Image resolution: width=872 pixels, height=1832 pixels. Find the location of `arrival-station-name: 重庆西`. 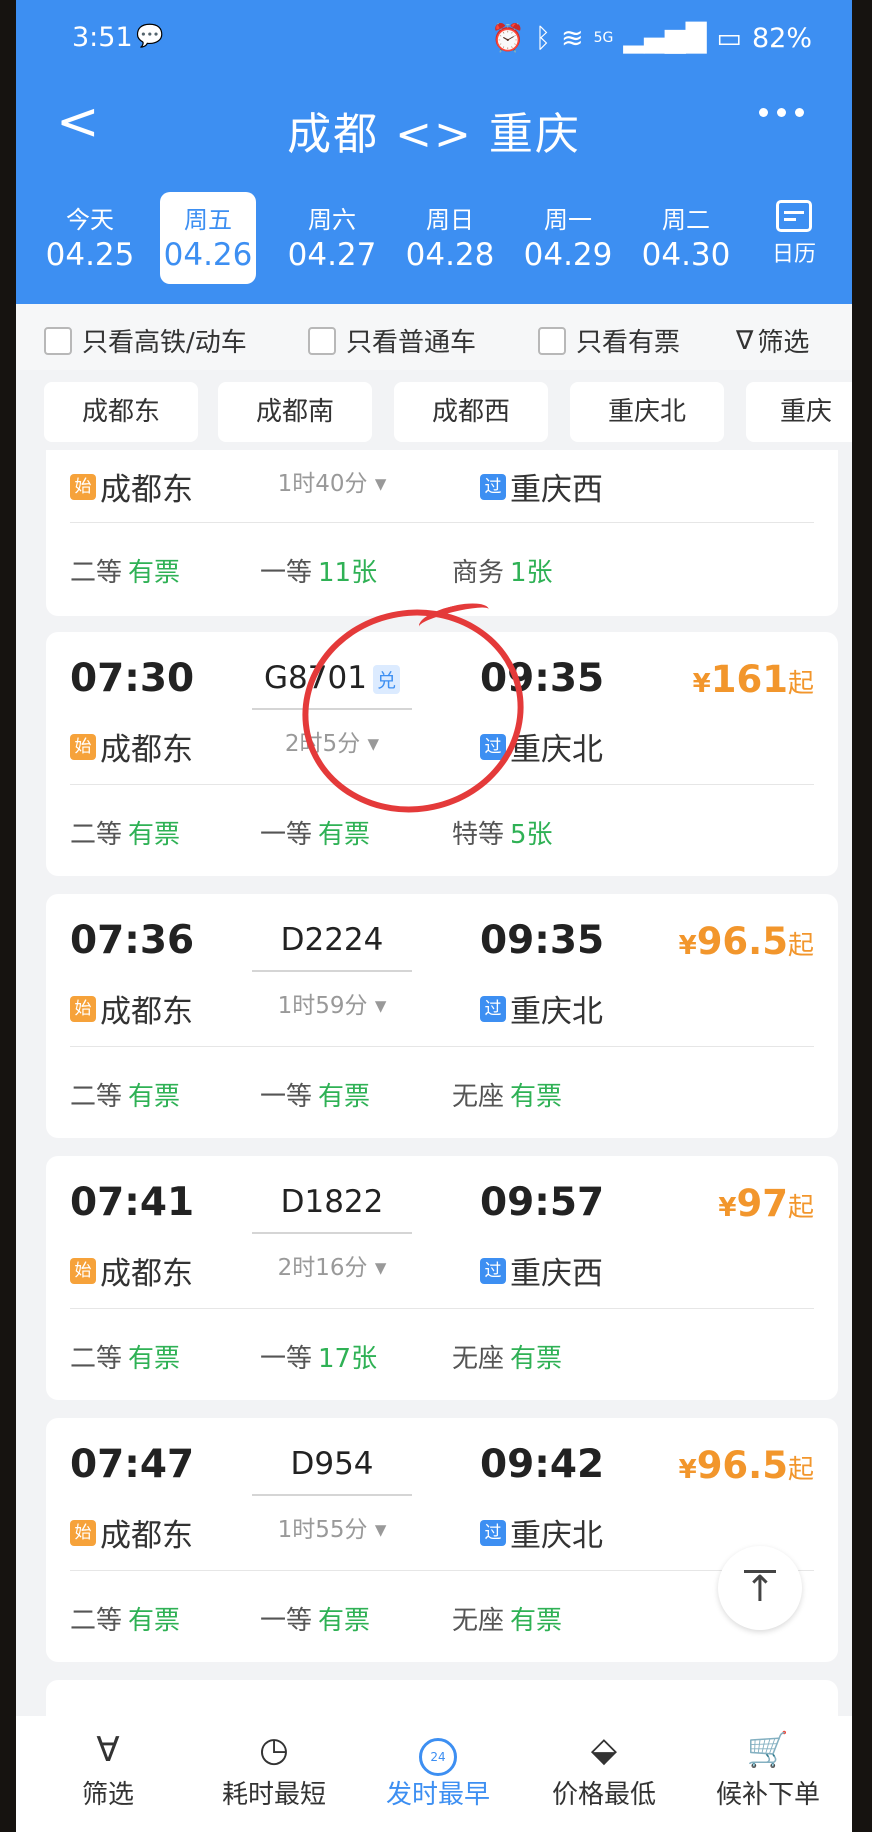

arrival-station-name: 重庆西 is located at coordinates (556, 1274).